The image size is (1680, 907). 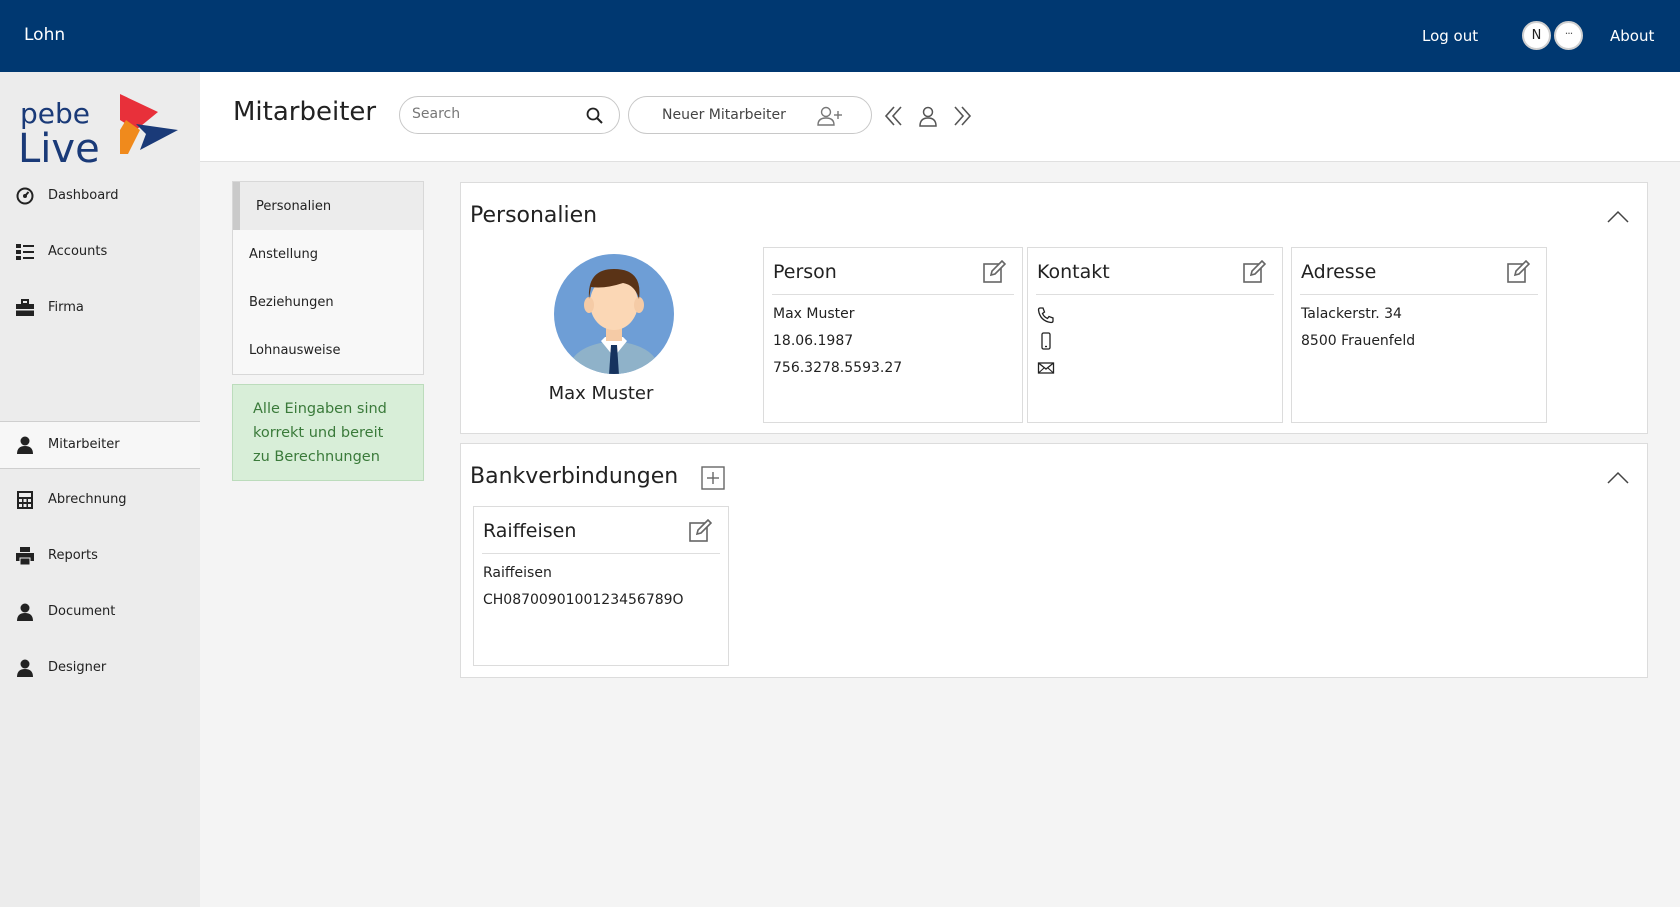 I want to click on sidebar-item-label: Abrechnung, so click(x=87, y=499).